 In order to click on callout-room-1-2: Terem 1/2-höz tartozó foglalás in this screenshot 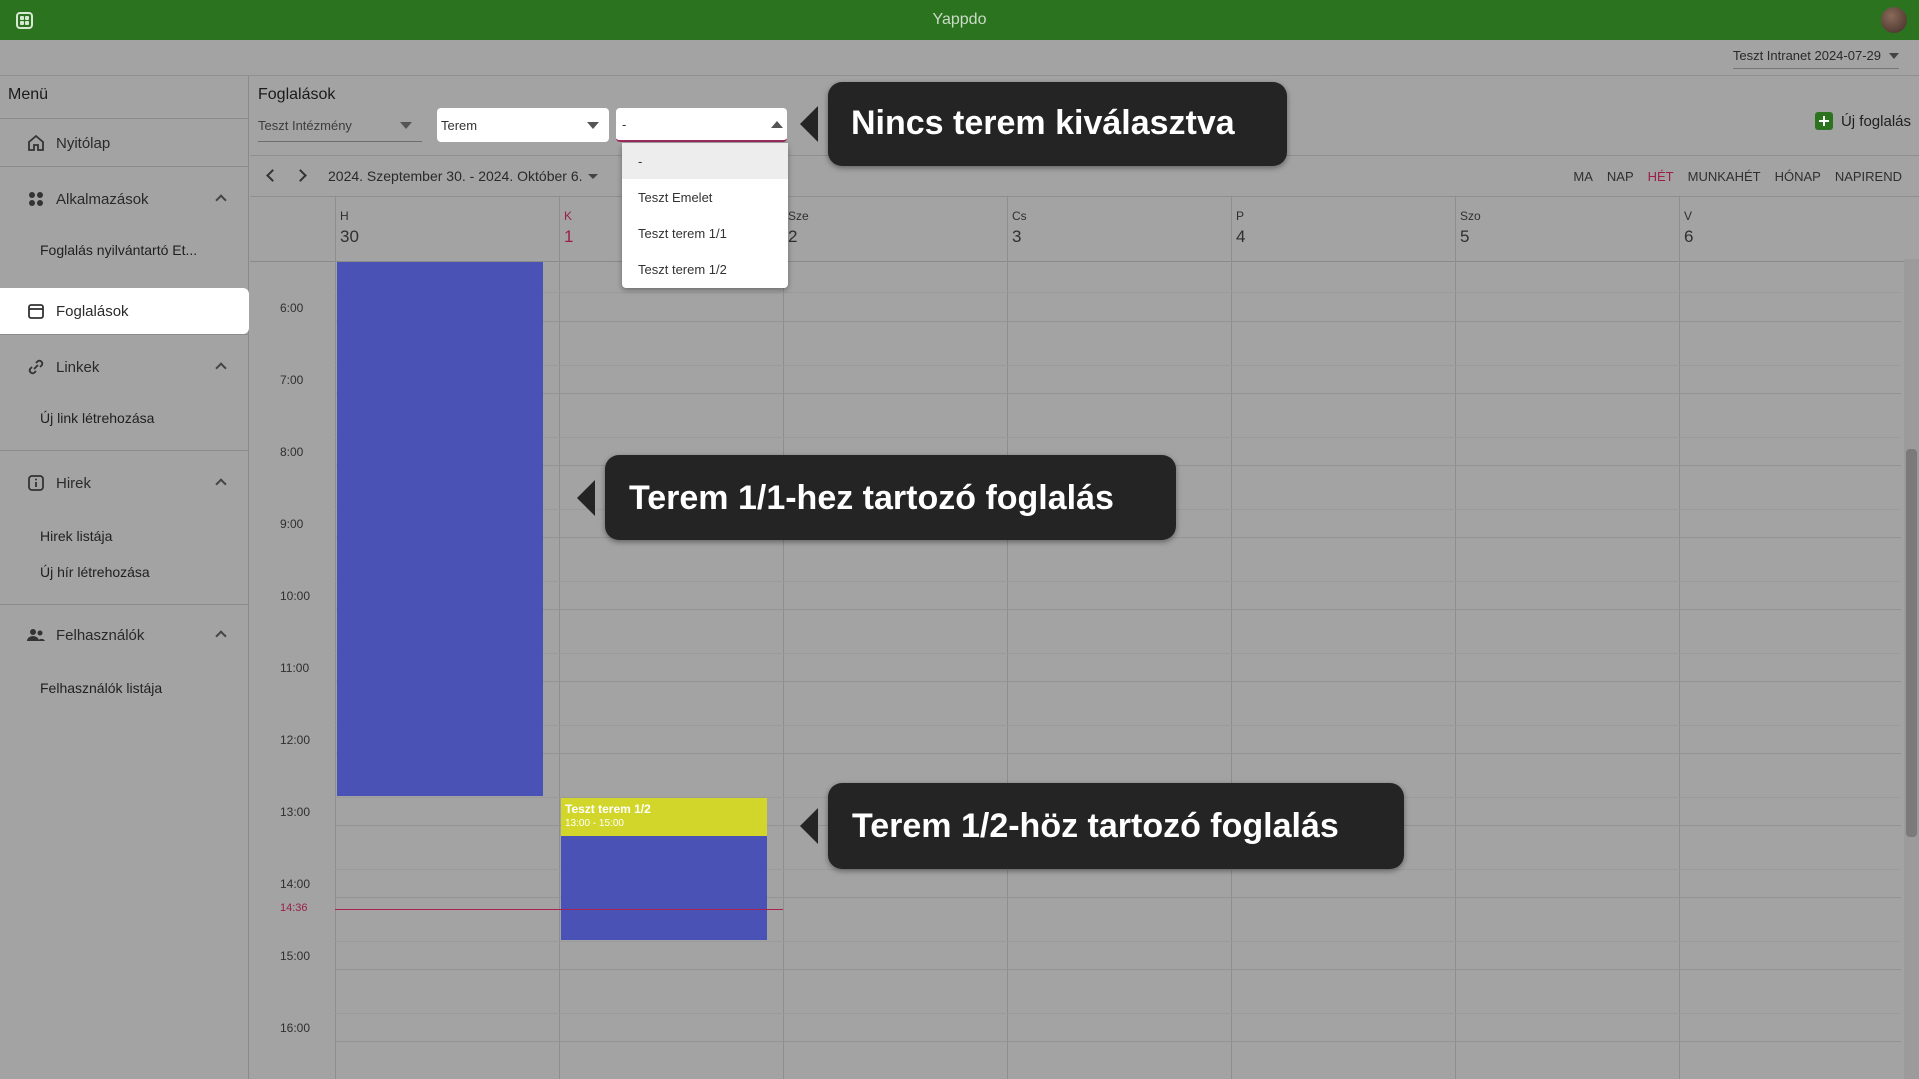, I will do `click(1116, 826)`.